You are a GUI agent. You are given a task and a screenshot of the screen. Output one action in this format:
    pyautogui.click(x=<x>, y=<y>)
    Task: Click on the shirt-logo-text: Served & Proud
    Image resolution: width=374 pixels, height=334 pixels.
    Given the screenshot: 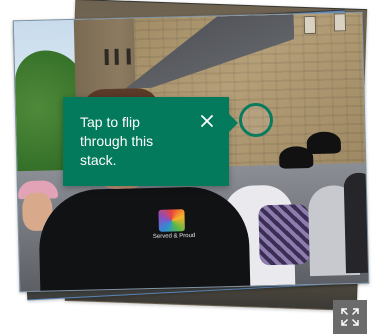 What is the action you would take?
    pyautogui.click(x=174, y=236)
    